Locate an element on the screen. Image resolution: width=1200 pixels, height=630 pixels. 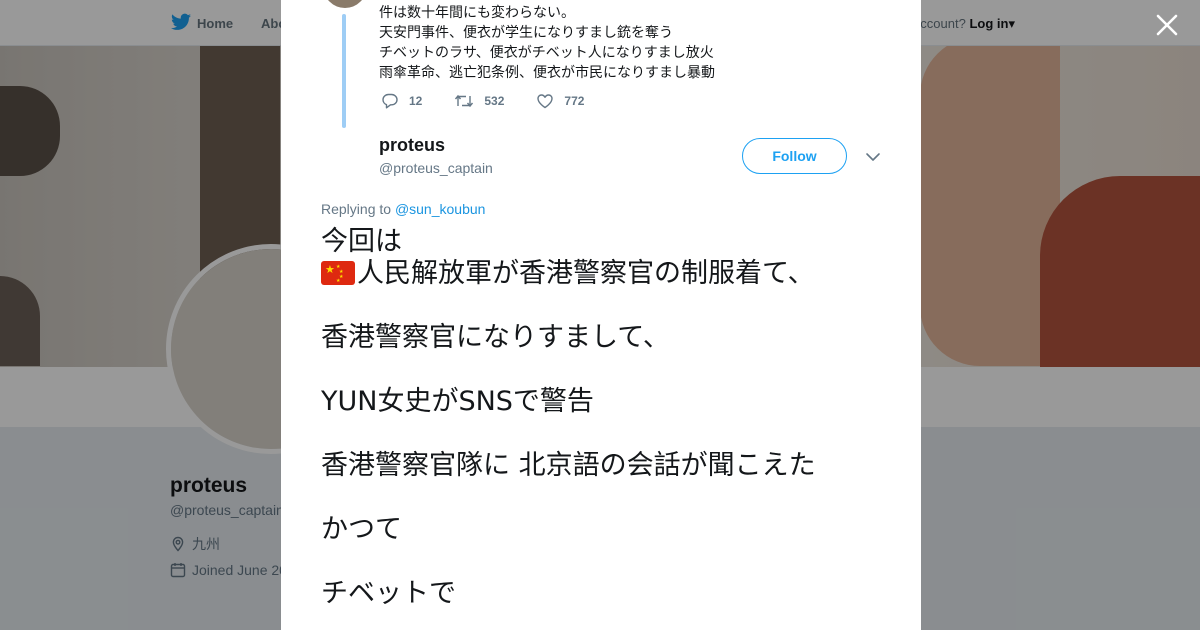
parent-tweet-avatar is located at coordinates (345, 5).